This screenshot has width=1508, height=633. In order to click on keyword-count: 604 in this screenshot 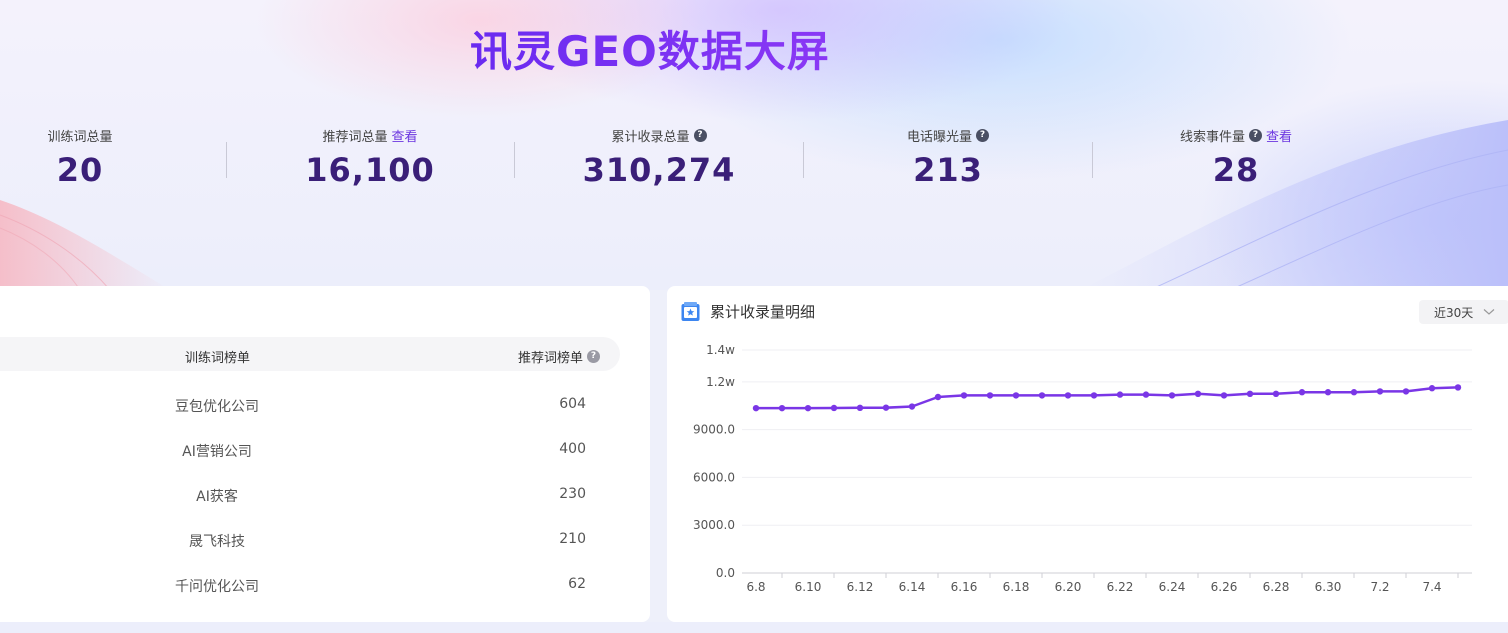, I will do `click(572, 404)`.